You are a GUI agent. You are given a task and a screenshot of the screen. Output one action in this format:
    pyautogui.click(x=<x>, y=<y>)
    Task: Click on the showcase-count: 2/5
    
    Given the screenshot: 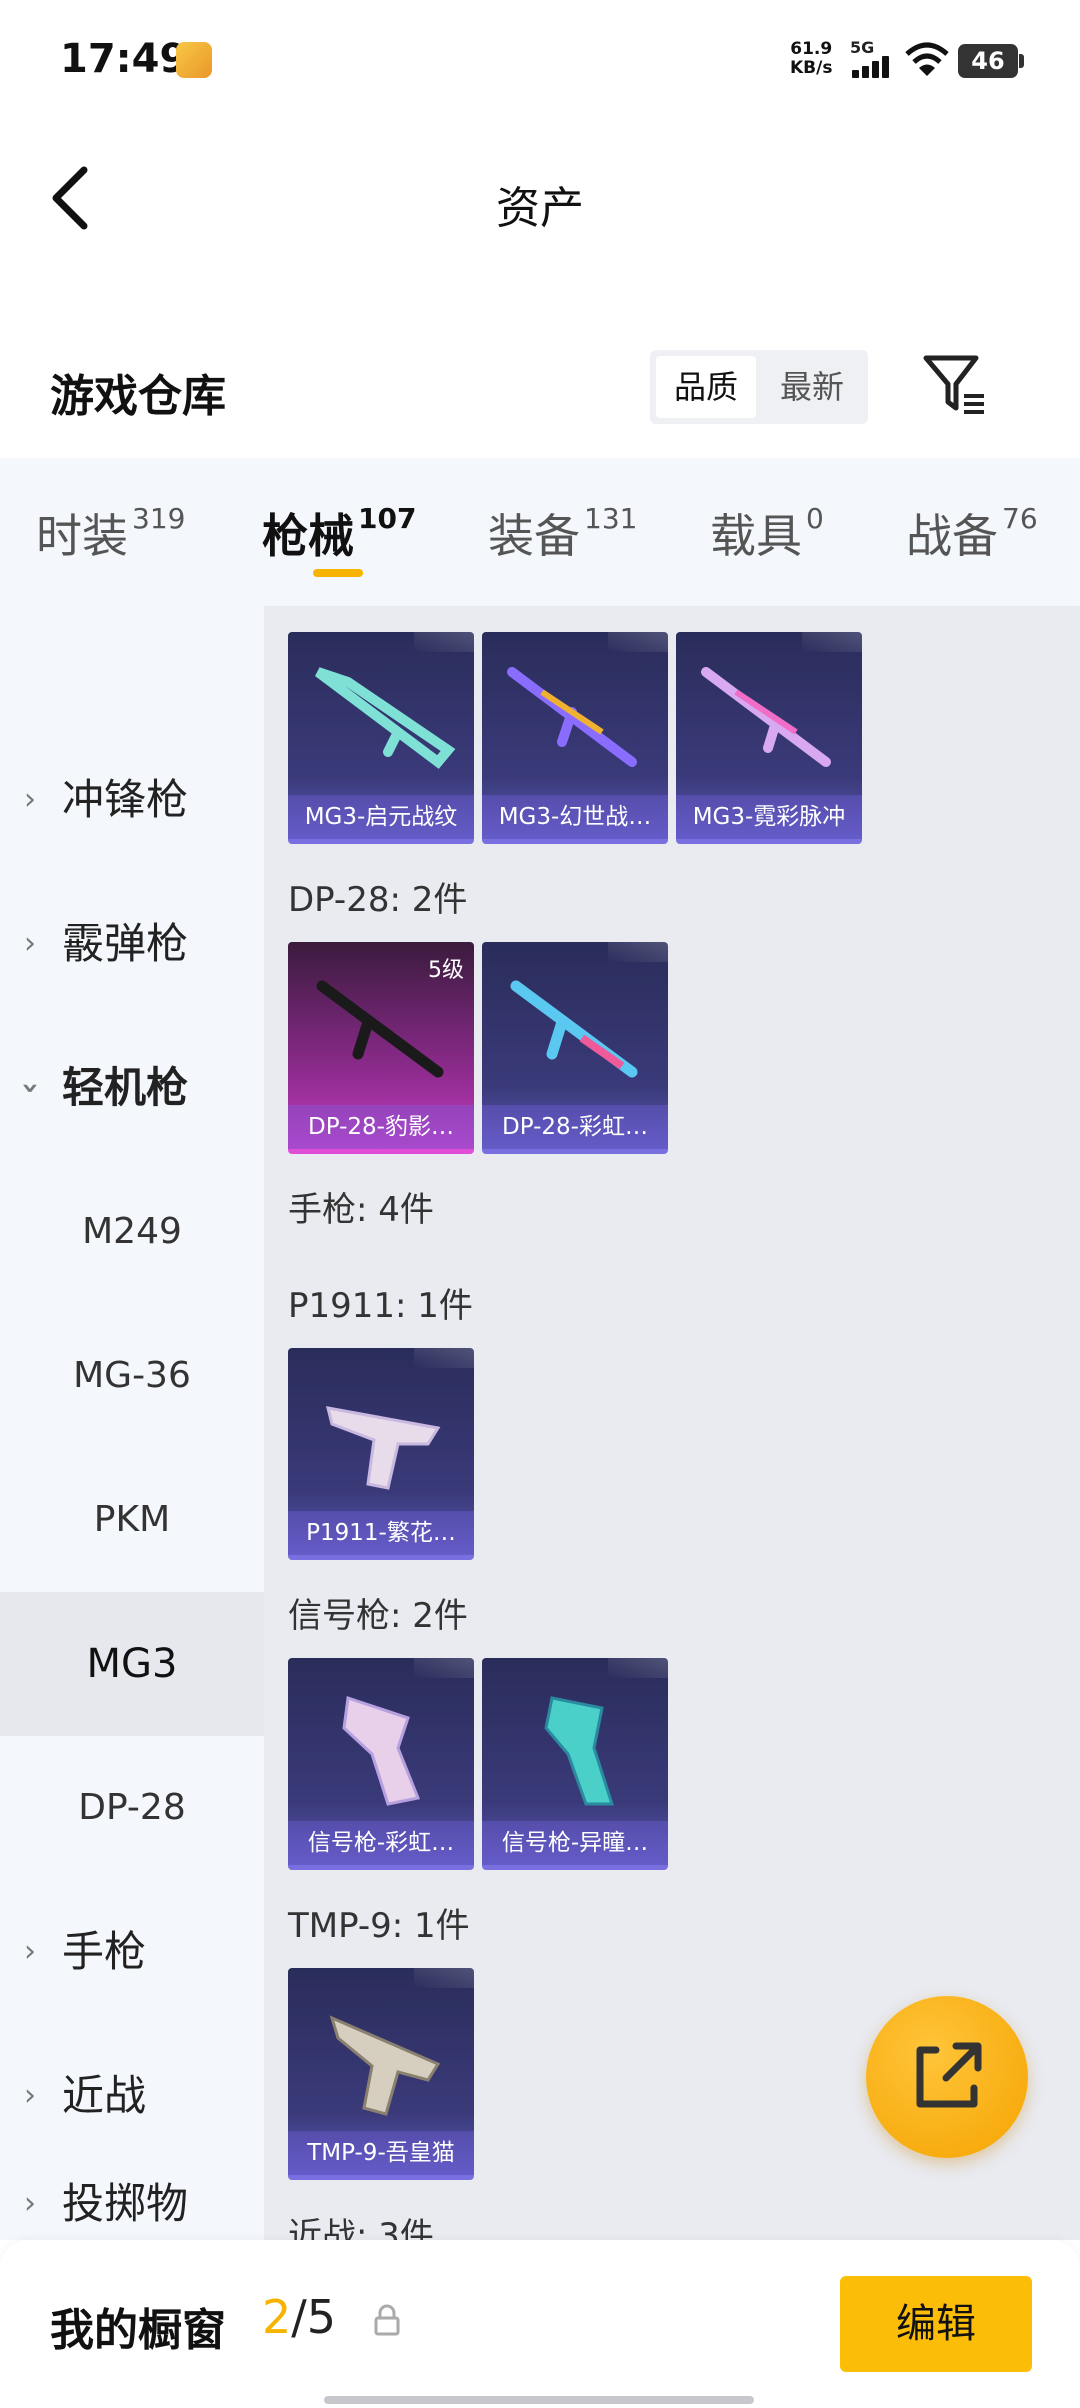 What is the action you would take?
    pyautogui.click(x=299, y=2317)
    